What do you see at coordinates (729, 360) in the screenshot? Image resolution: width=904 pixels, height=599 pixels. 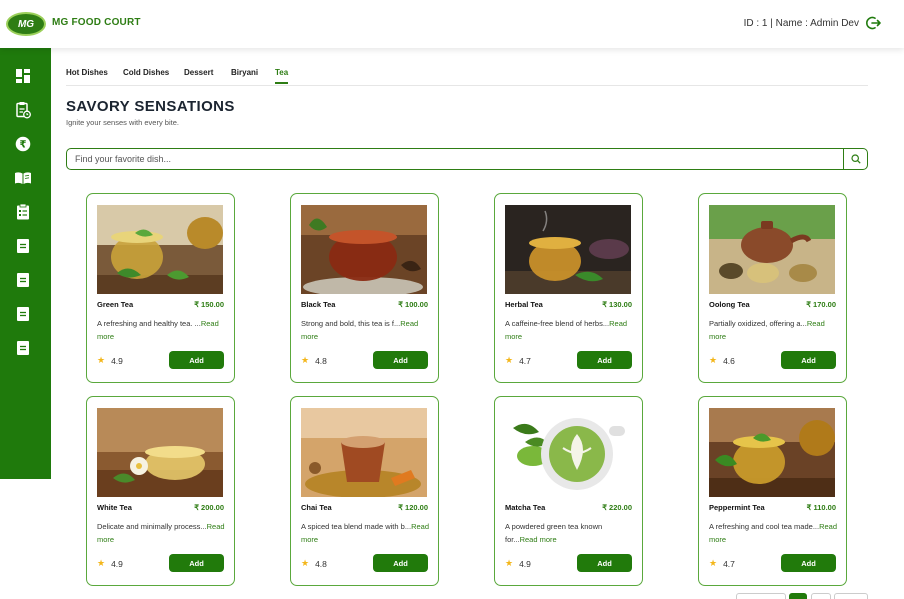 I see `rating-value: 4.6` at bounding box center [729, 360].